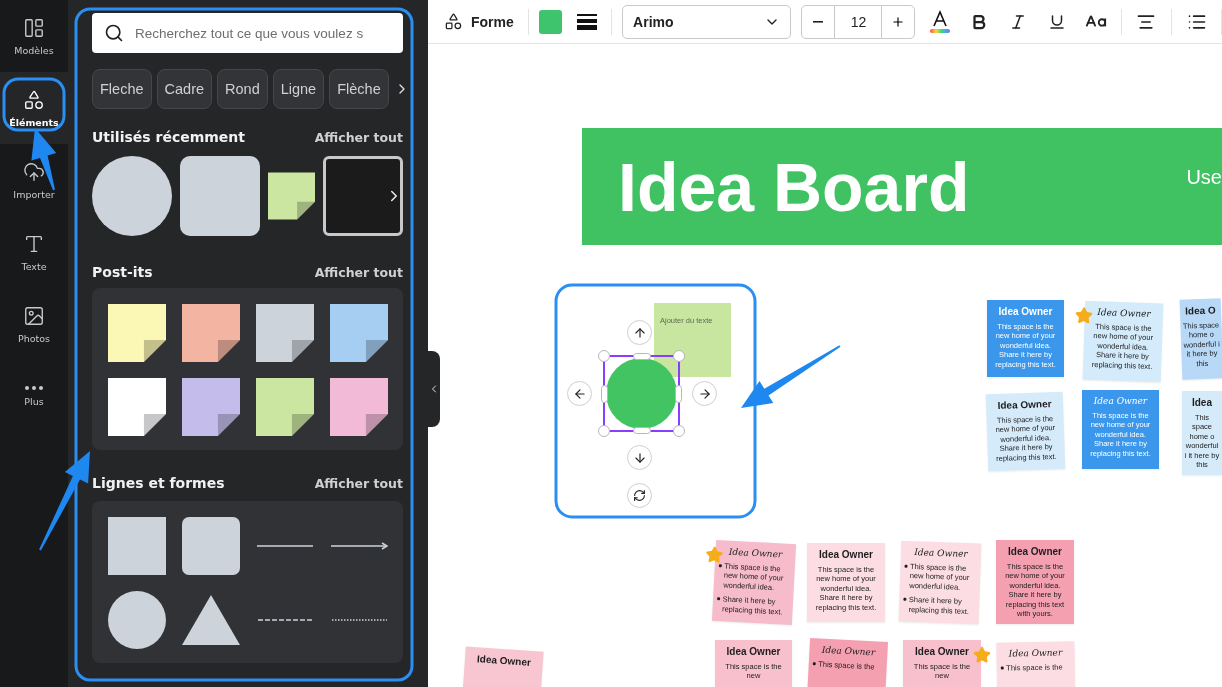  Describe the element at coordinates (586, 21) in the screenshot. I see `line-weight-icon` at that location.